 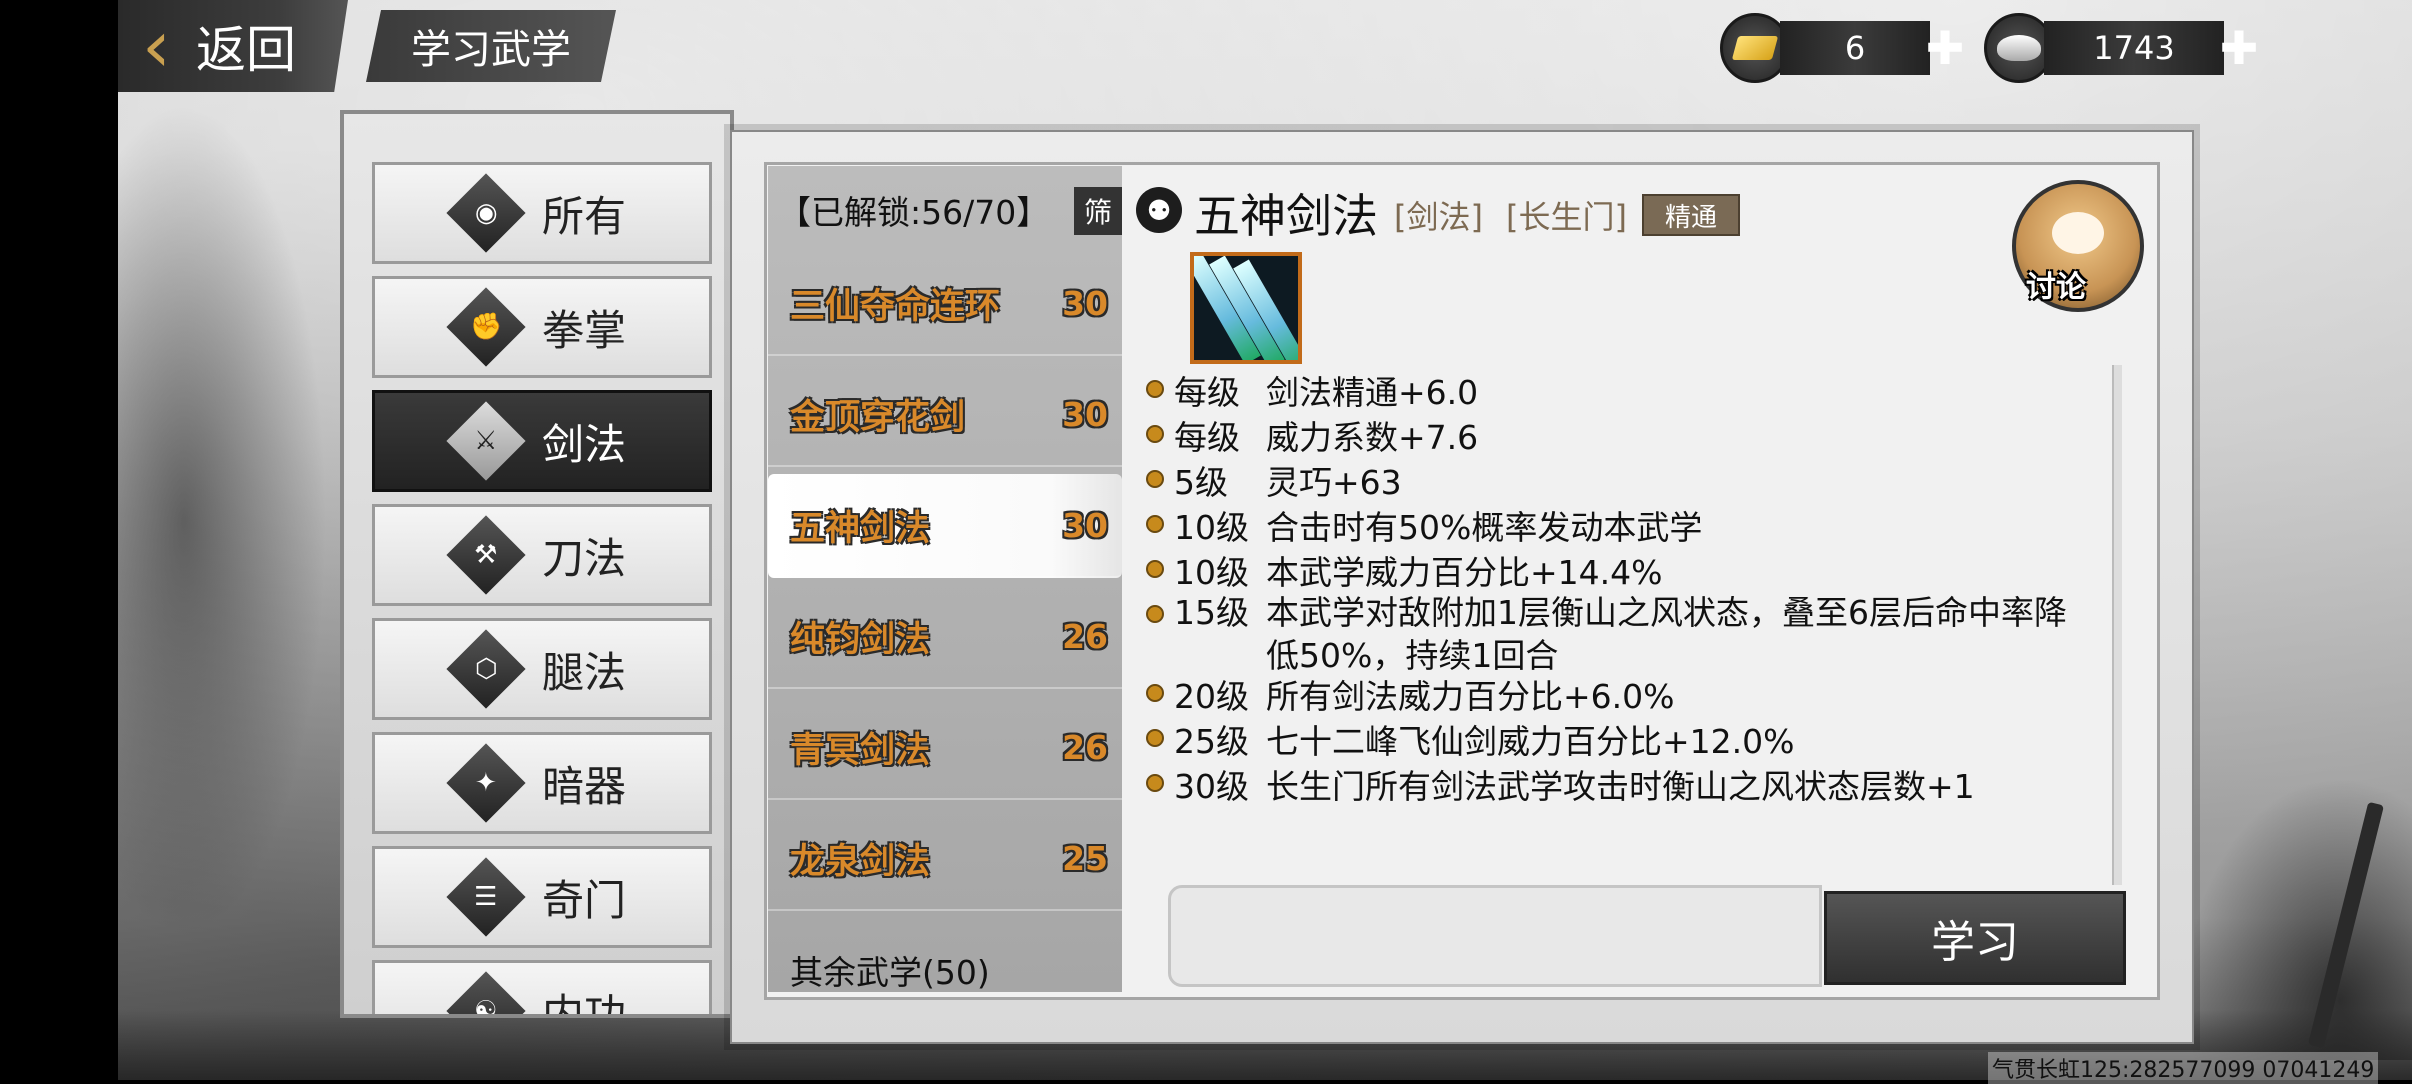 I want to click on category-label: 奇门, so click(x=583, y=900).